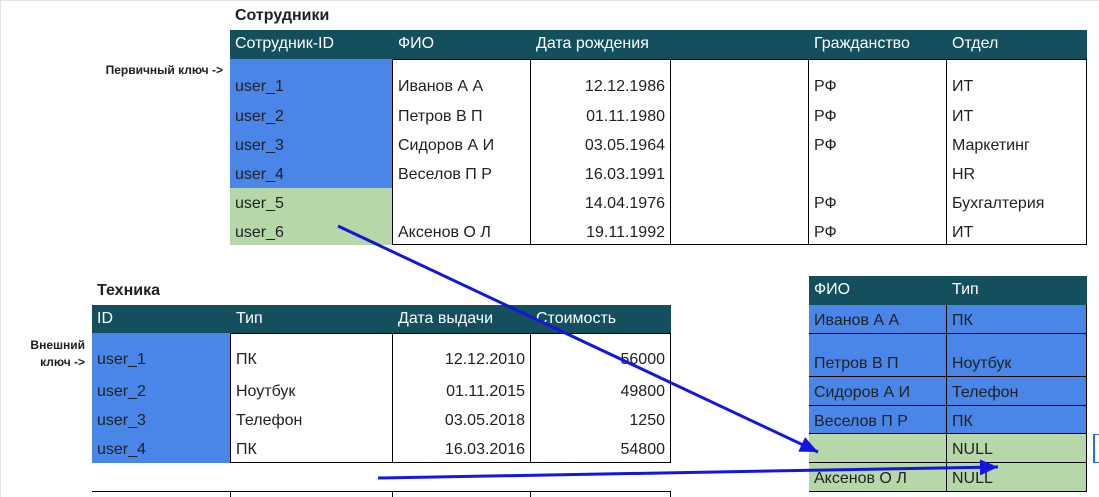  What do you see at coordinates (161, 354) in the screenshot?
I see `equipment-cell: user_1` at bounding box center [161, 354].